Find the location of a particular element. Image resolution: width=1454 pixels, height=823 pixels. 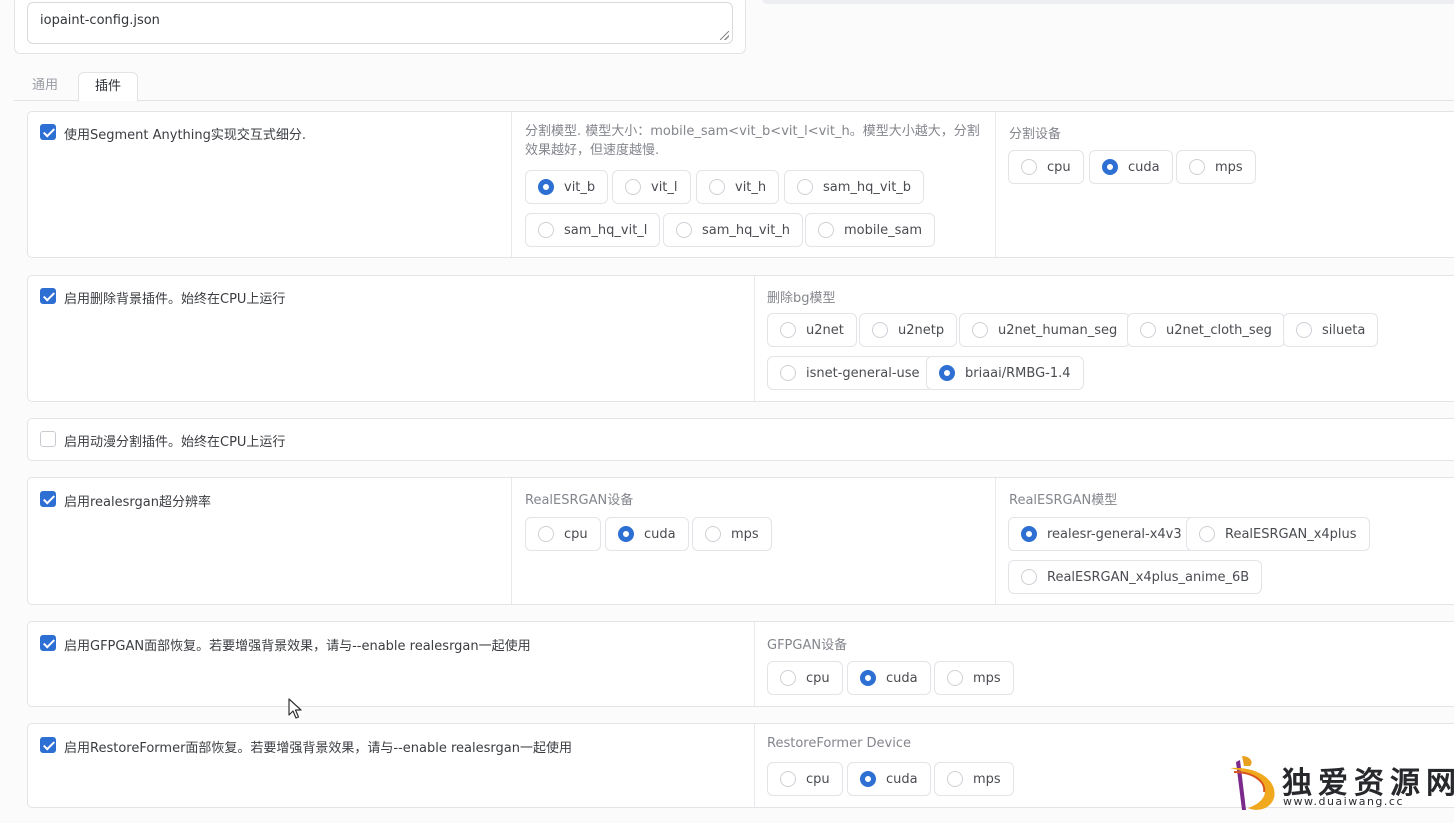

sam-device-option: cpu is located at coordinates (1046, 167).